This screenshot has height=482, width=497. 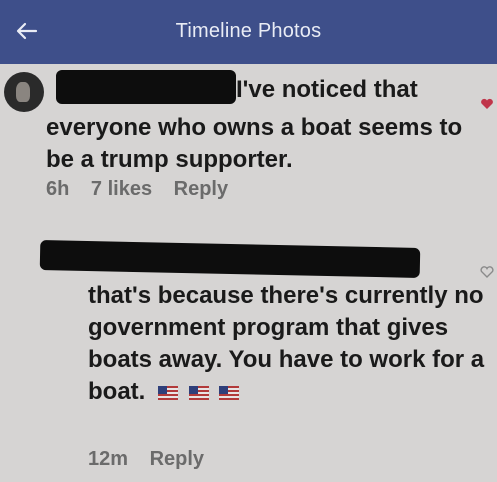 I want to click on flag-emojis, so click(x=200, y=393).